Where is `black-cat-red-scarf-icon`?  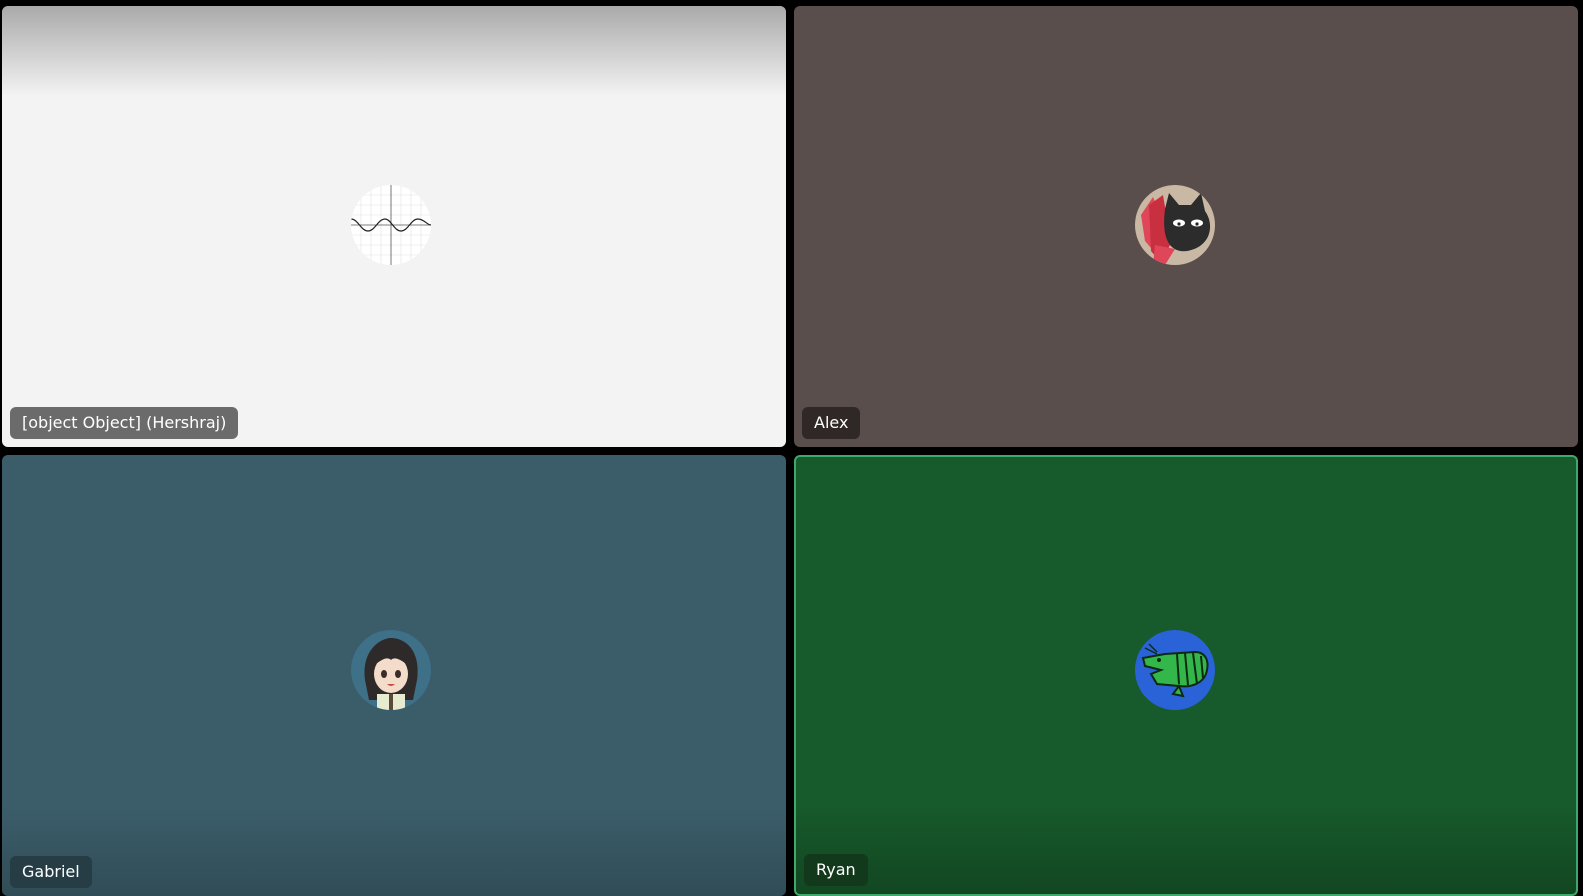 black-cat-red-scarf-icon is located at coordinates (1175, 225).